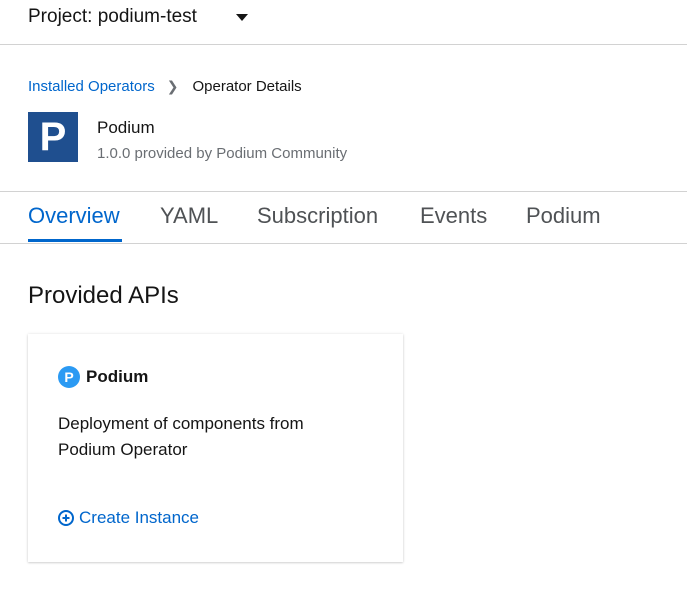  Describe the element at coordinates (103, 295) in the screenshot. I see `provided-apis-heading: Provided APIs` at that location.